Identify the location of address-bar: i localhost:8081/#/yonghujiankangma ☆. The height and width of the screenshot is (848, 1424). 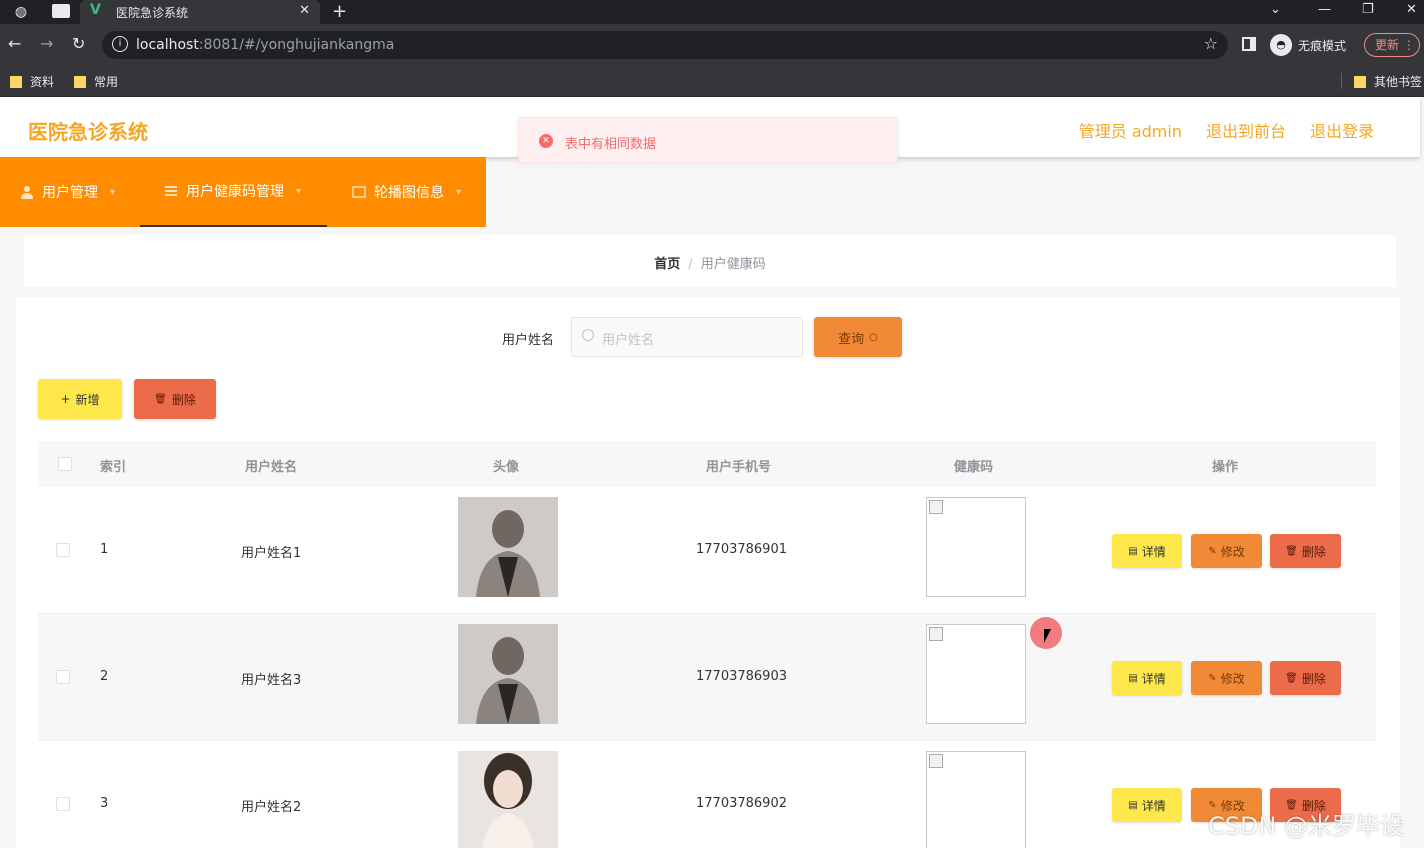
(665, 45).